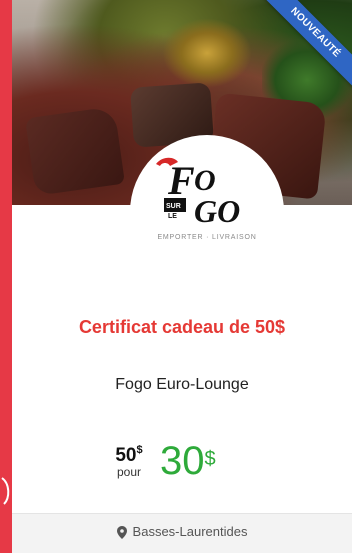 This screenshot has height=553, width=352. I want to click on fogo-logo: F O GO SUR LE, so click(198, 193).